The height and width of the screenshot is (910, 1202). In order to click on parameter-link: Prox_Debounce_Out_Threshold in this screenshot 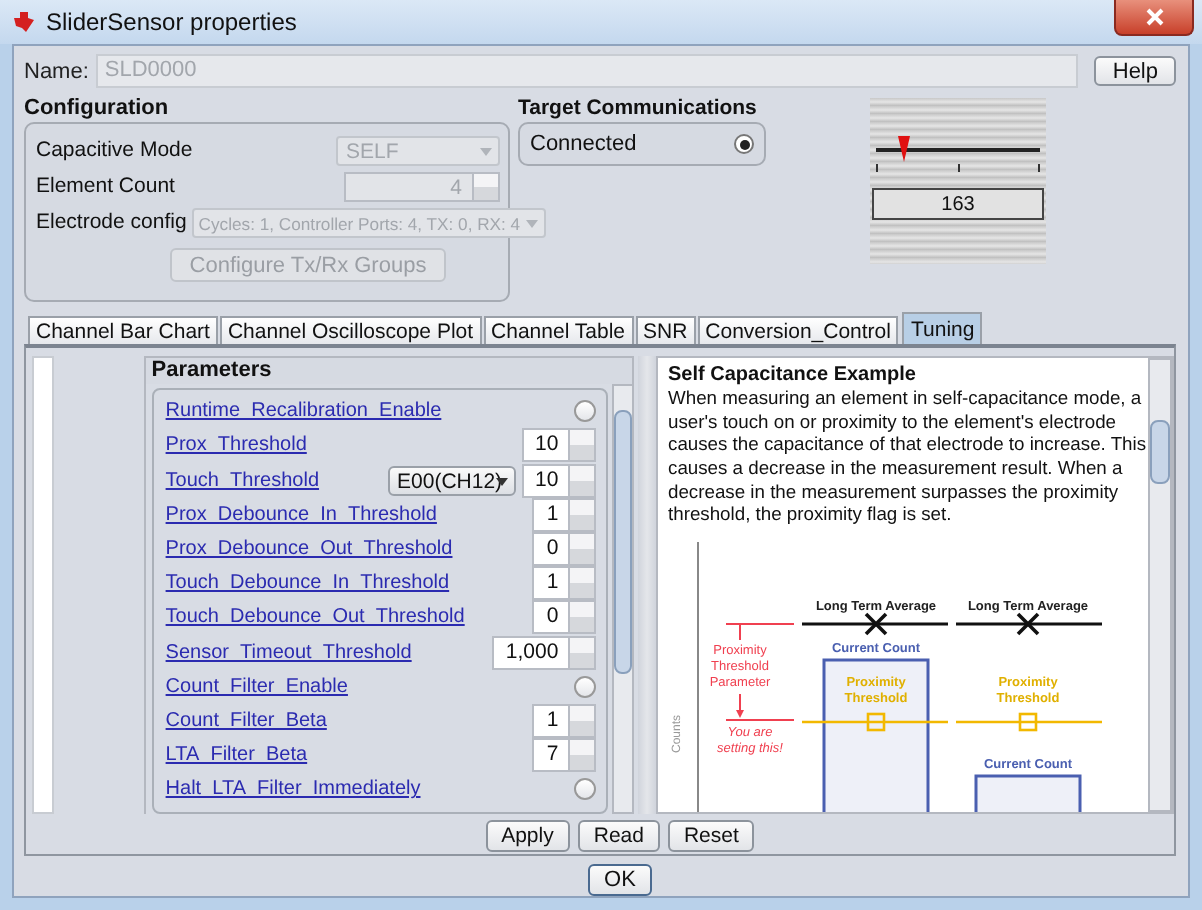, I will do `click(309, 548)`.